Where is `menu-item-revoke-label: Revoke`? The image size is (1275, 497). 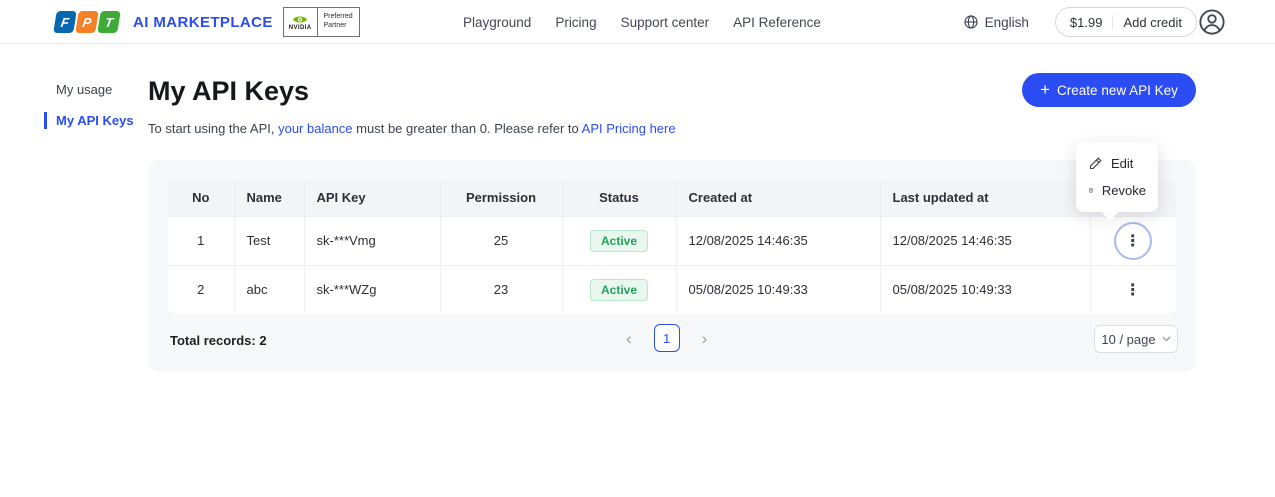
menu-item-revoke-label: Revoke is located at coordinates (1123, 190).